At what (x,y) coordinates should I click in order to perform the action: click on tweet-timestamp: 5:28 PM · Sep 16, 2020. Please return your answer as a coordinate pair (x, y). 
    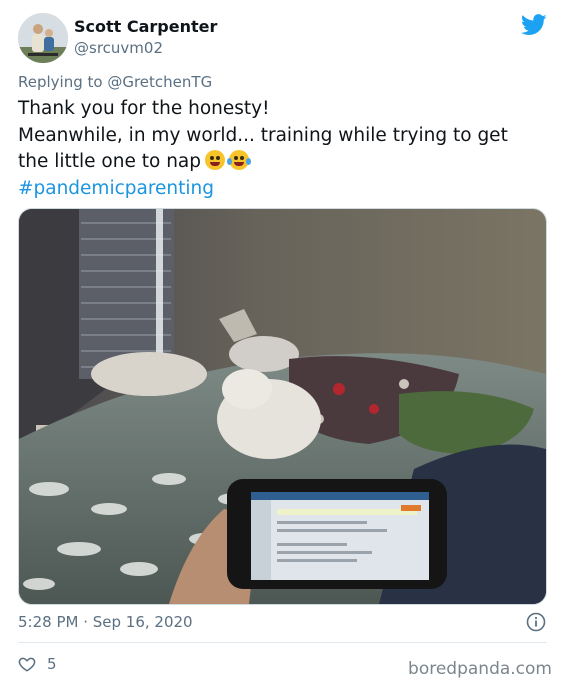
    Looking at the image, I should click on (105, 622).